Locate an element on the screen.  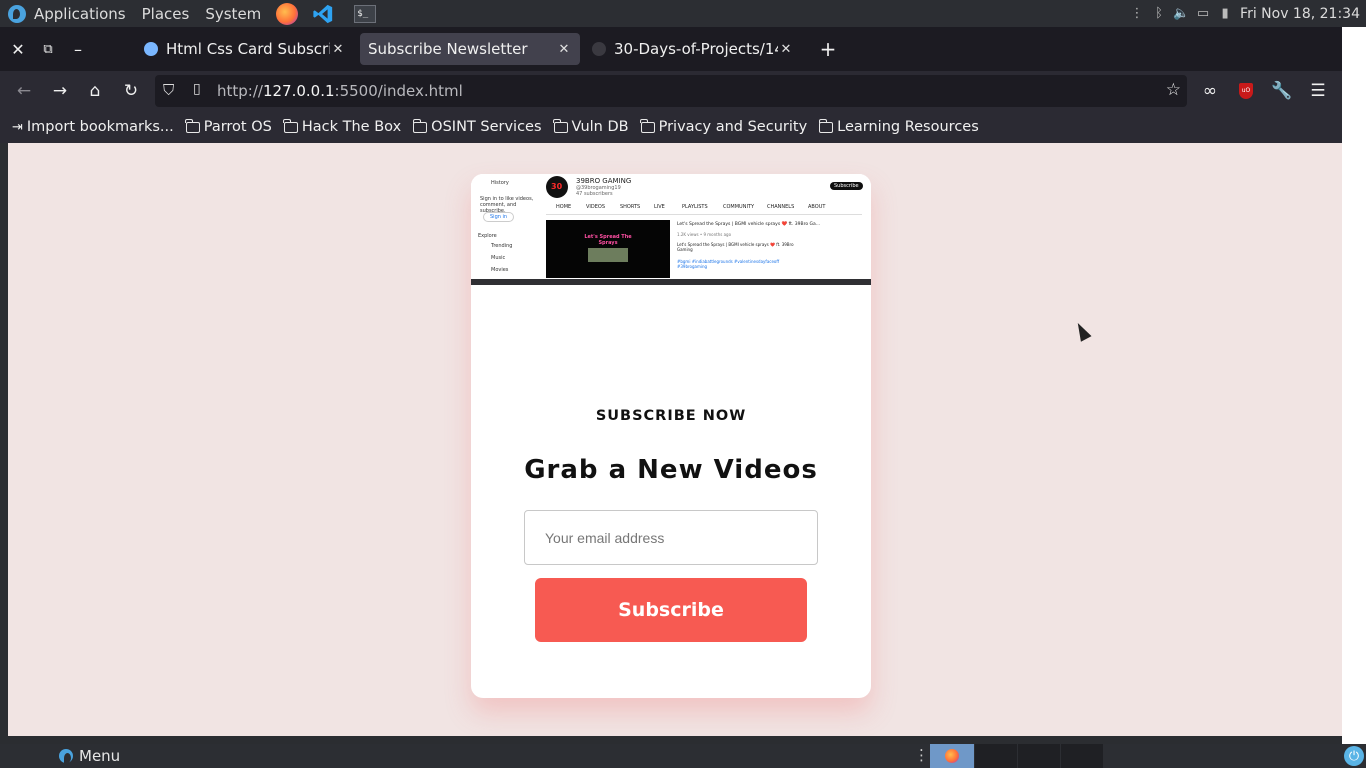
channel-subscribers: 47 subscribers is located at coordinates (594, 194).